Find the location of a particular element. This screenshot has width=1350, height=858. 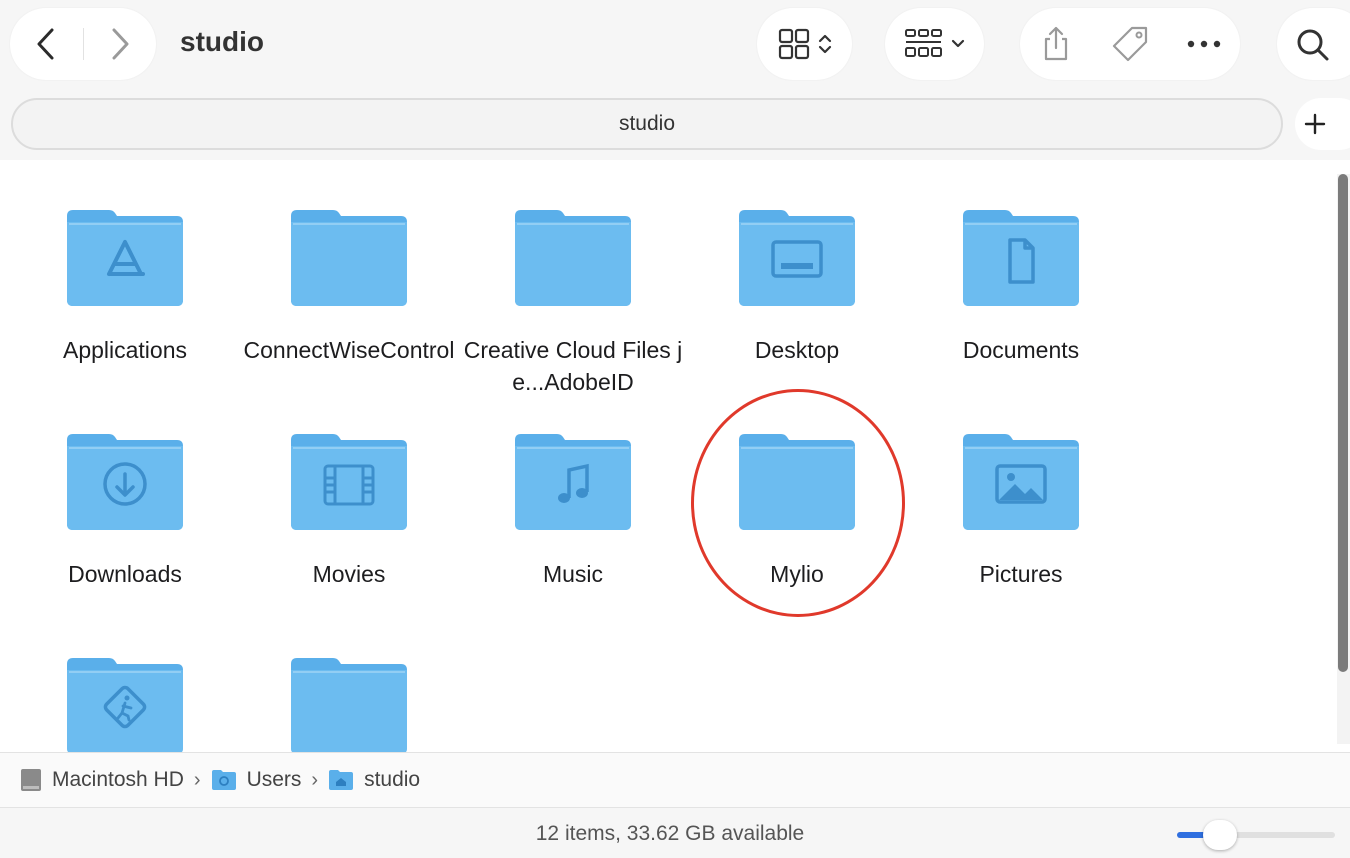

file-item: Music is located at coordinates (573, 532).